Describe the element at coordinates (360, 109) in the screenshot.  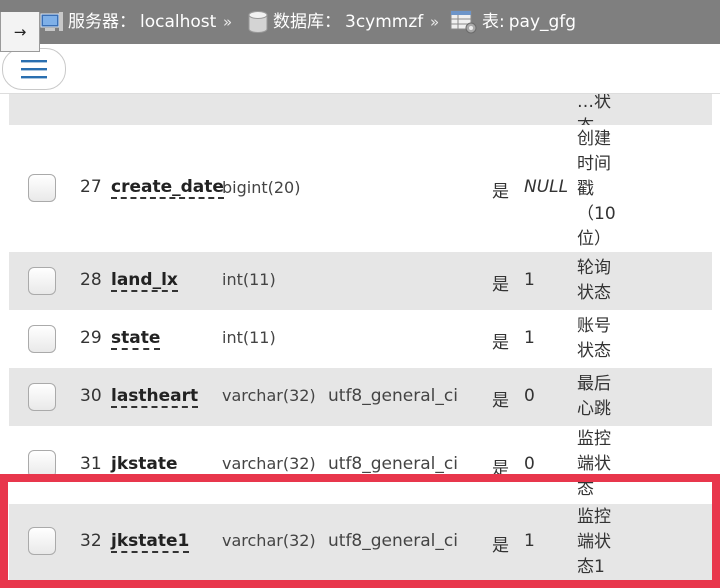
I see `table-row: …状态` at that location.